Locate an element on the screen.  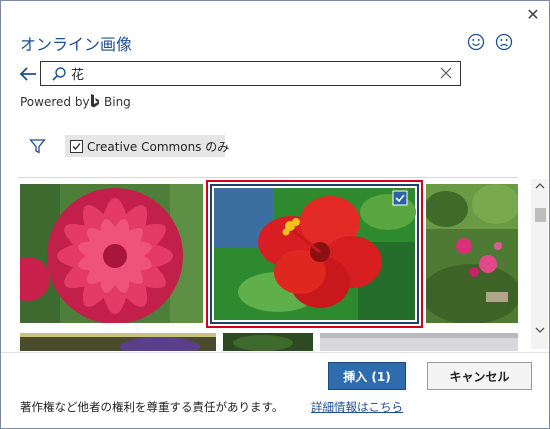
dialog-title: オンライン画像 is located at coordinates (76, 44).